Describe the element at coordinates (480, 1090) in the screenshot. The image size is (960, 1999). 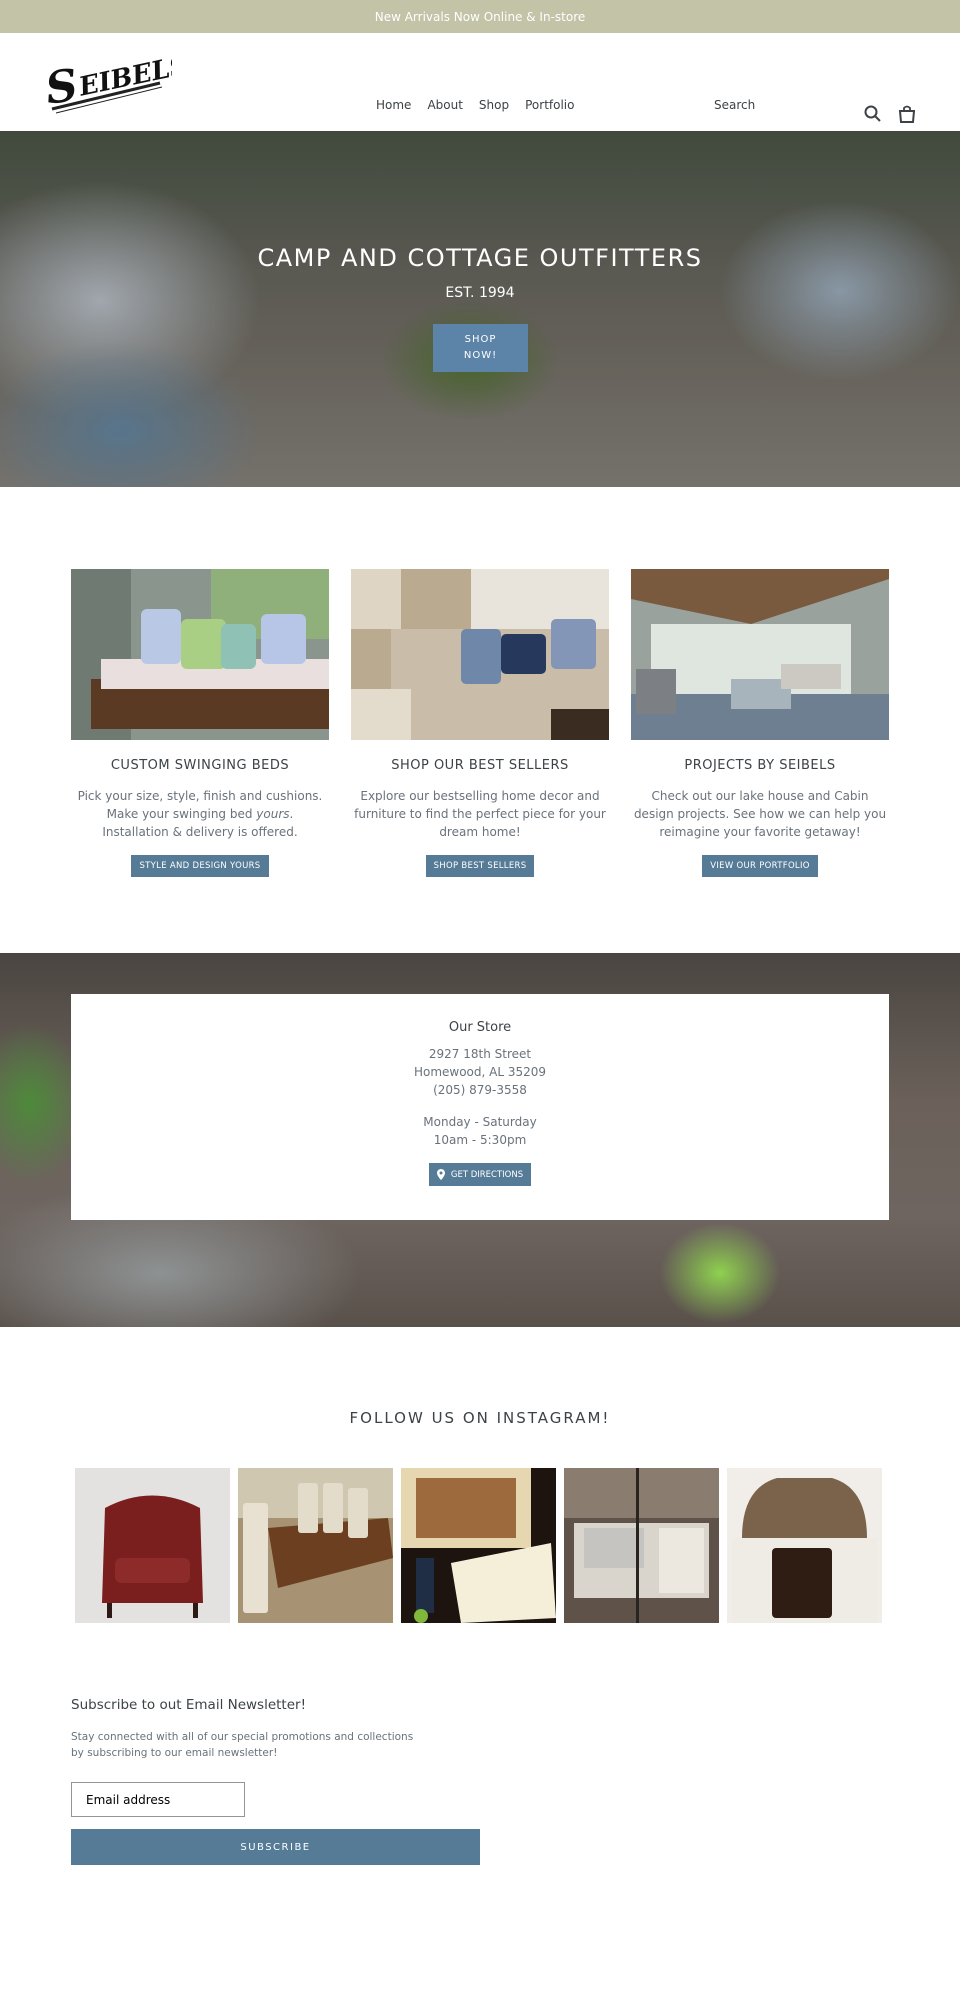
I see `store-phone: (205) 879-3558` at that location.